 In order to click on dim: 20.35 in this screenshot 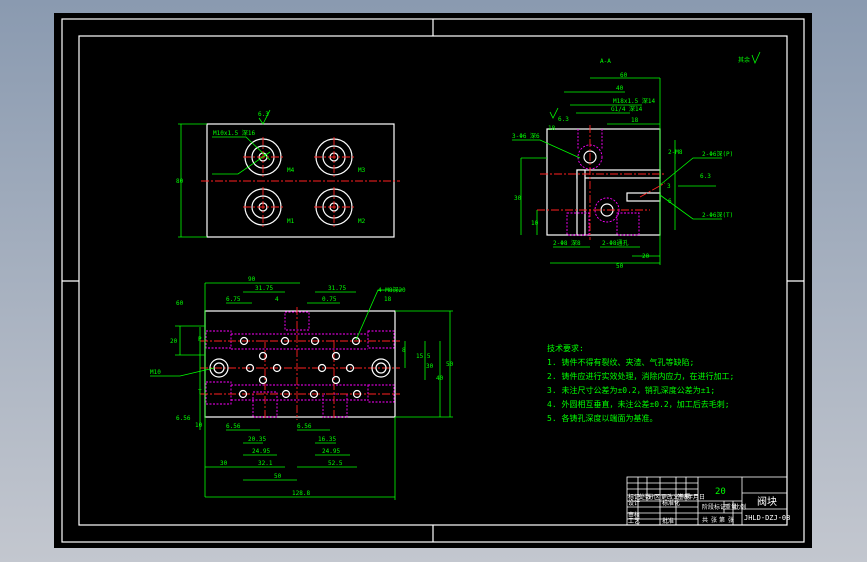, I will do `click(257, 439)`.